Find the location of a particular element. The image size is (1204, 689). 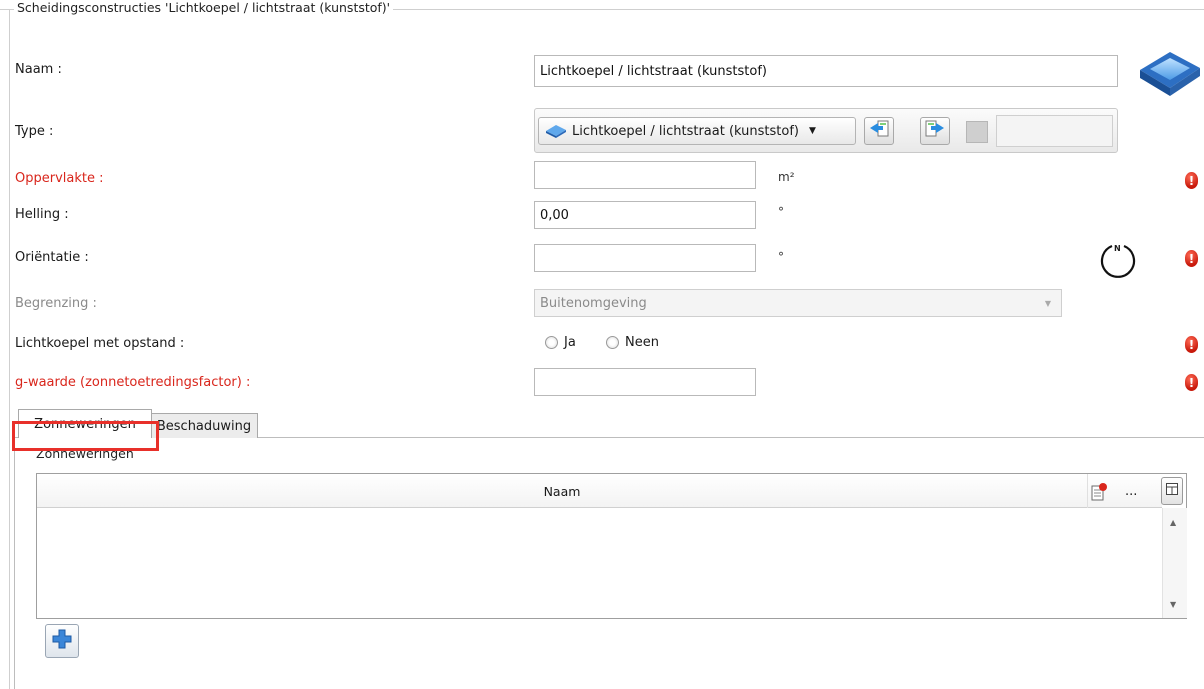

opstand-ja-option: Ja is located at coordinates (560, 342).